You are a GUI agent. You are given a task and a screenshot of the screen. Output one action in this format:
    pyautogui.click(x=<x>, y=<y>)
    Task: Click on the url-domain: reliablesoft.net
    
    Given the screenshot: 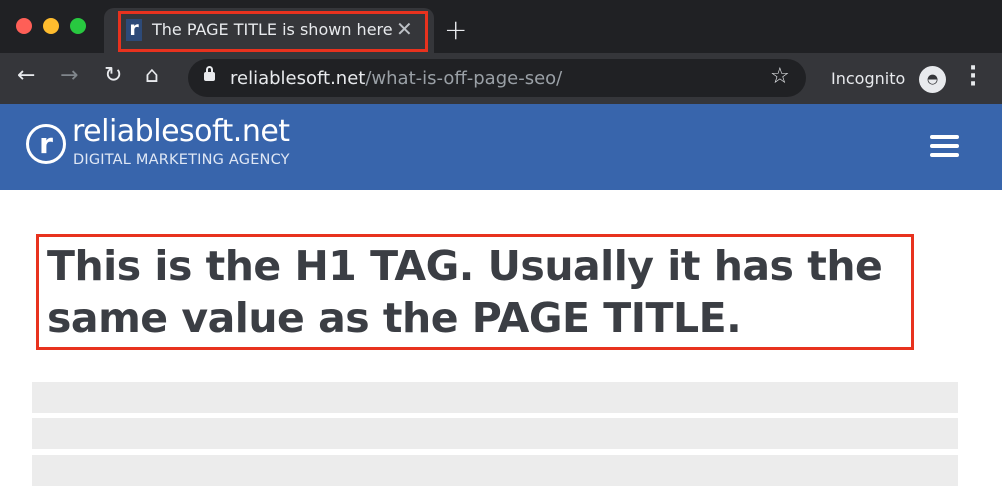 What is the action you would take?
    pyautogui.click(x=298, y=78)
    